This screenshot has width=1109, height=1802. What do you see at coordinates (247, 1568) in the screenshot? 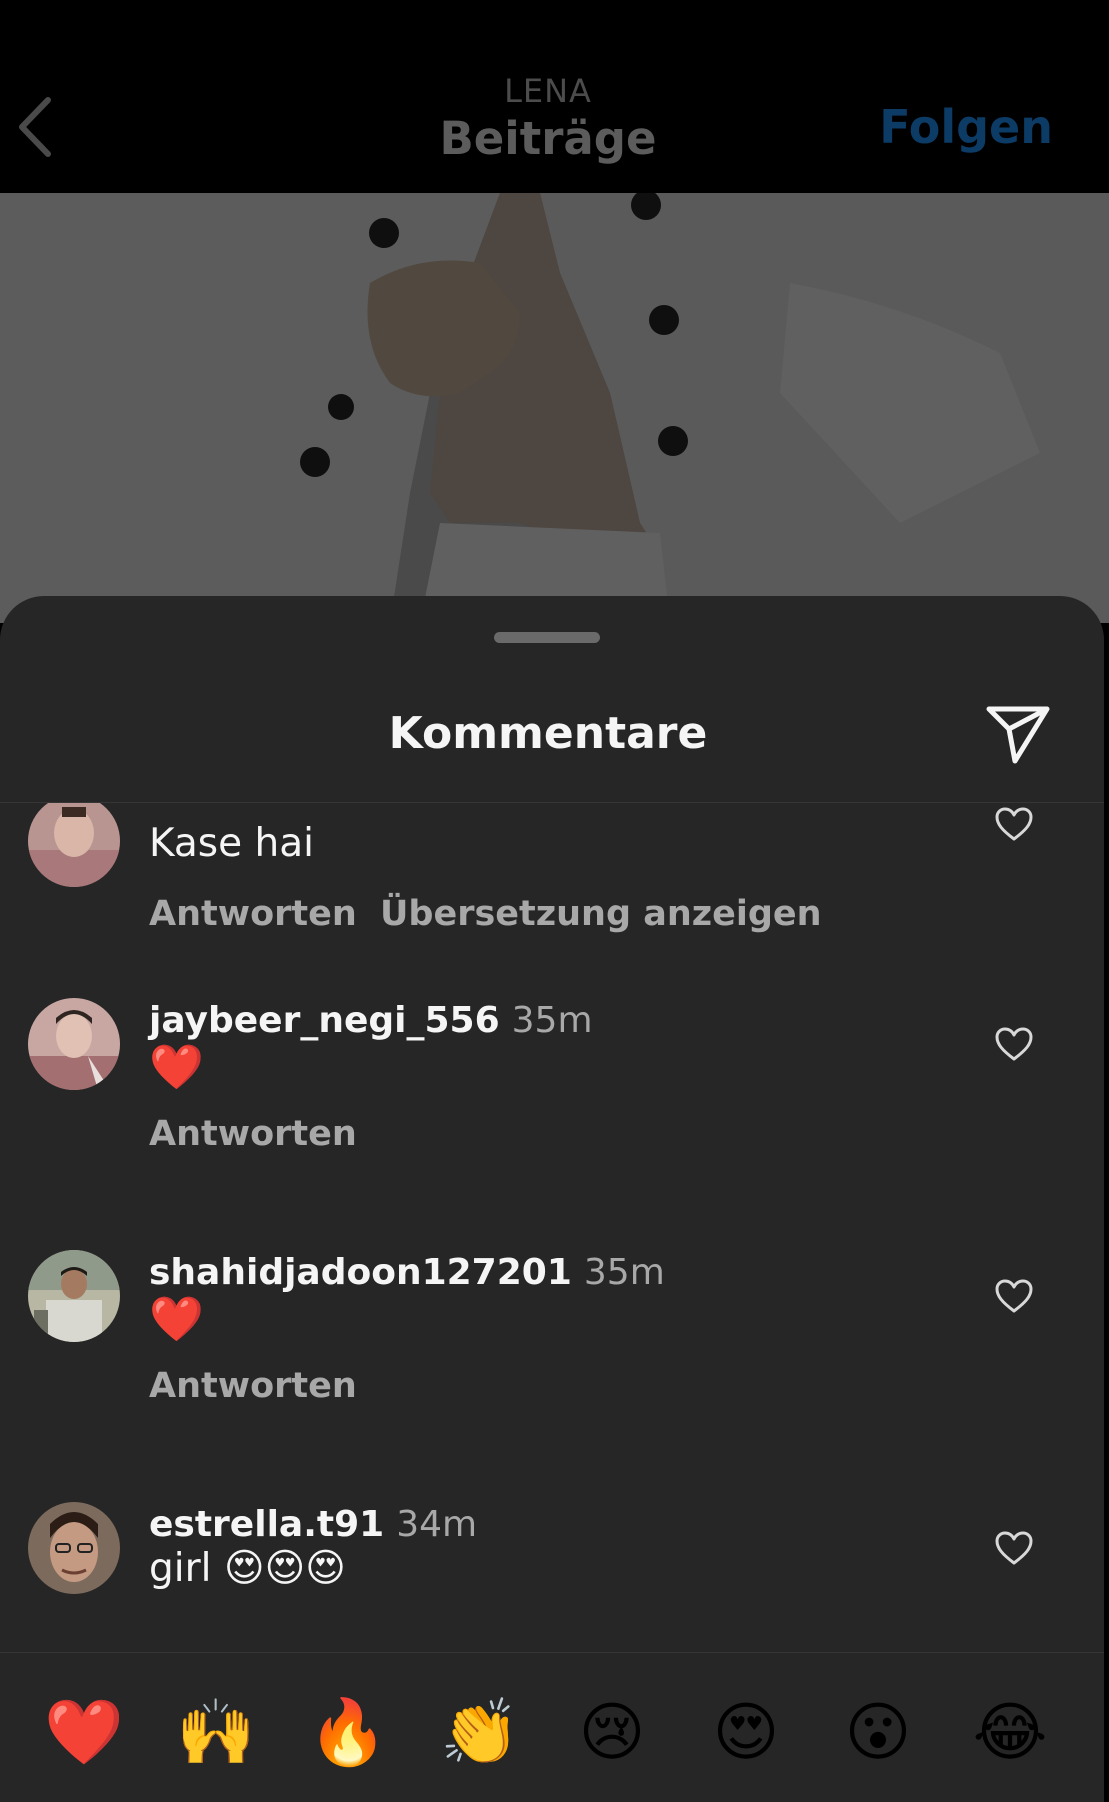
I see `comment-text: girl 😍😍😍` at bounding box center [247, 1568].